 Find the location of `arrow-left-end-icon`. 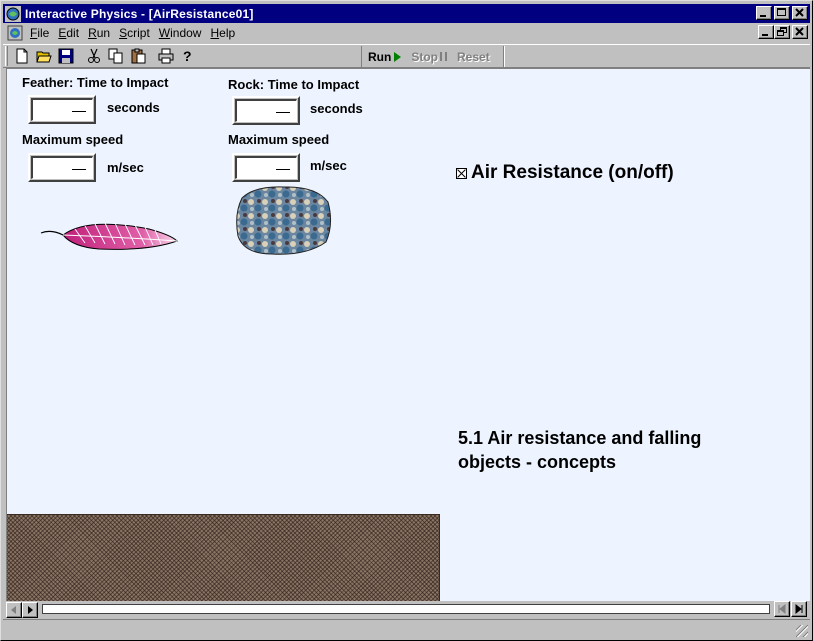

arrow-left-end-icon is located at coordinates (782, 609).